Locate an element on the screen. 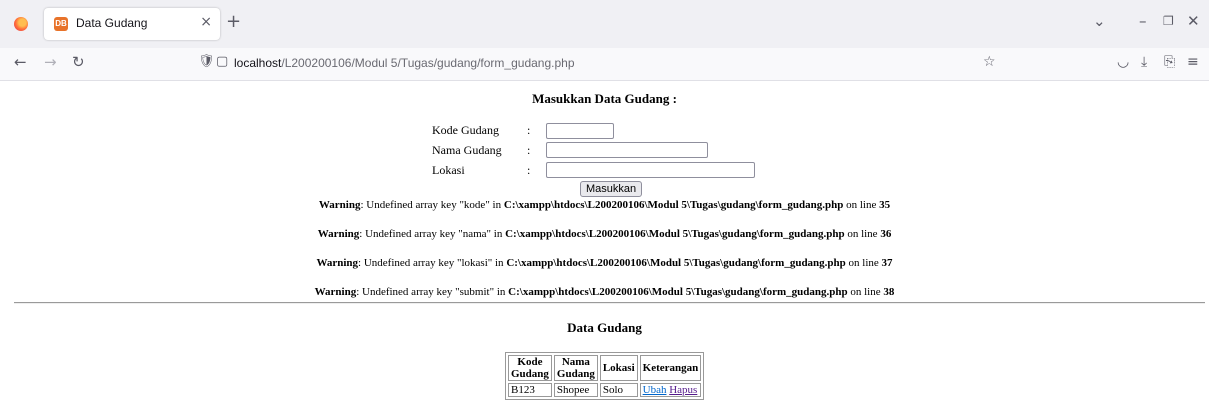 The width and height of the screenshot is (1209, 405). tab-title: Data Gudang is located at coordinates (112, 23).